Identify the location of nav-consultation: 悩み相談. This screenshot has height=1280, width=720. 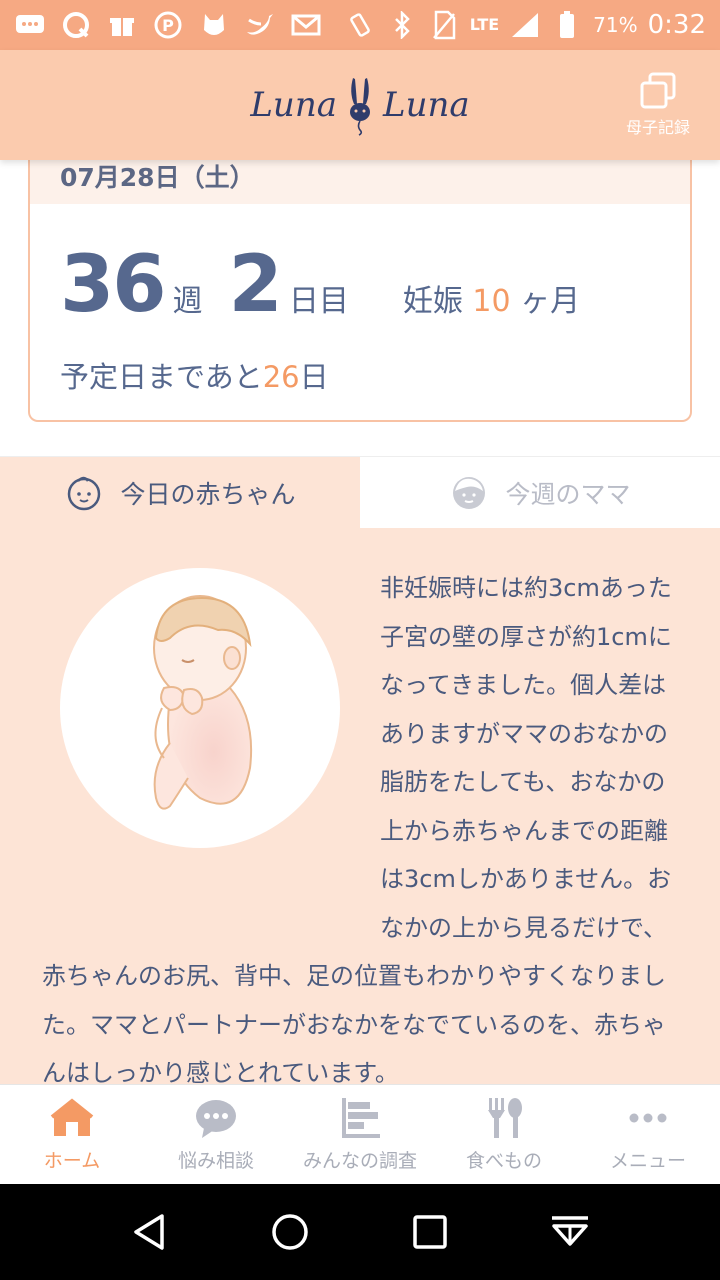
(216, 1134).